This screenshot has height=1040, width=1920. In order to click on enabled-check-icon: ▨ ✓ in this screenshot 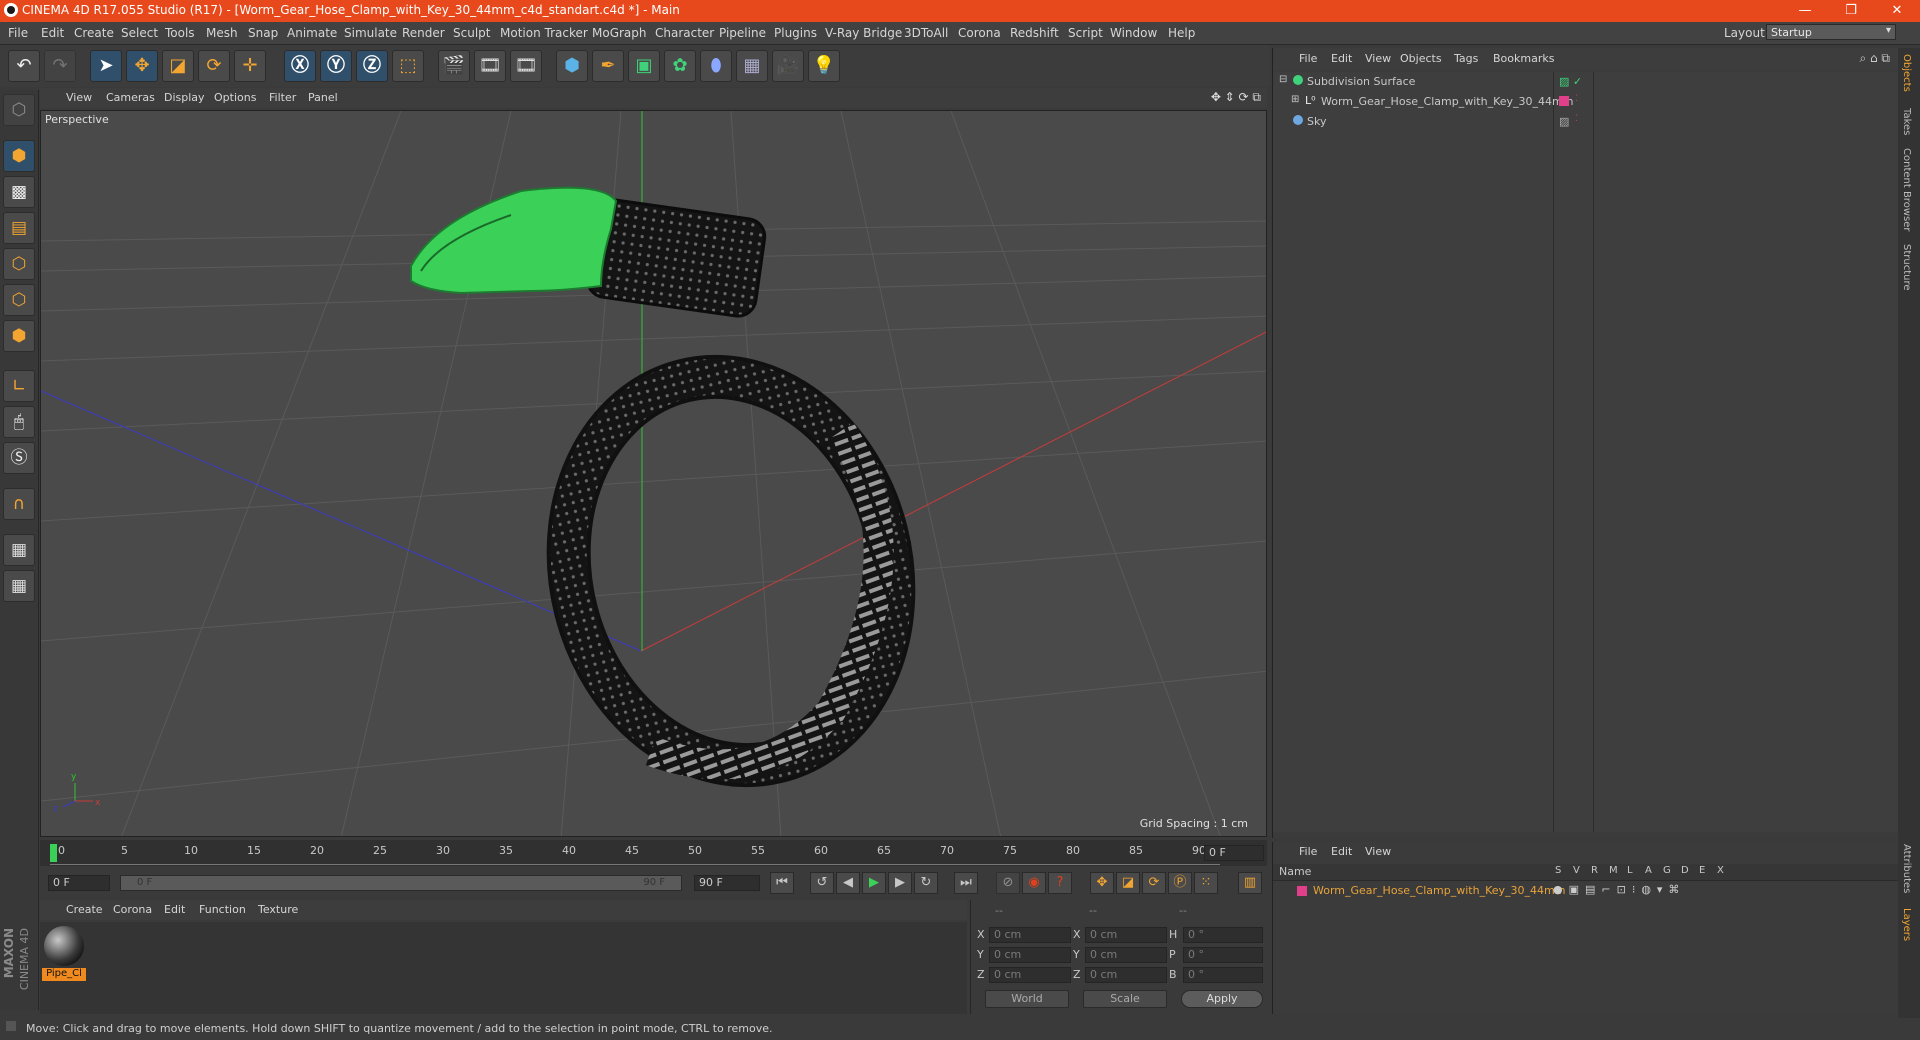, I will do `click(1570, 81)`.